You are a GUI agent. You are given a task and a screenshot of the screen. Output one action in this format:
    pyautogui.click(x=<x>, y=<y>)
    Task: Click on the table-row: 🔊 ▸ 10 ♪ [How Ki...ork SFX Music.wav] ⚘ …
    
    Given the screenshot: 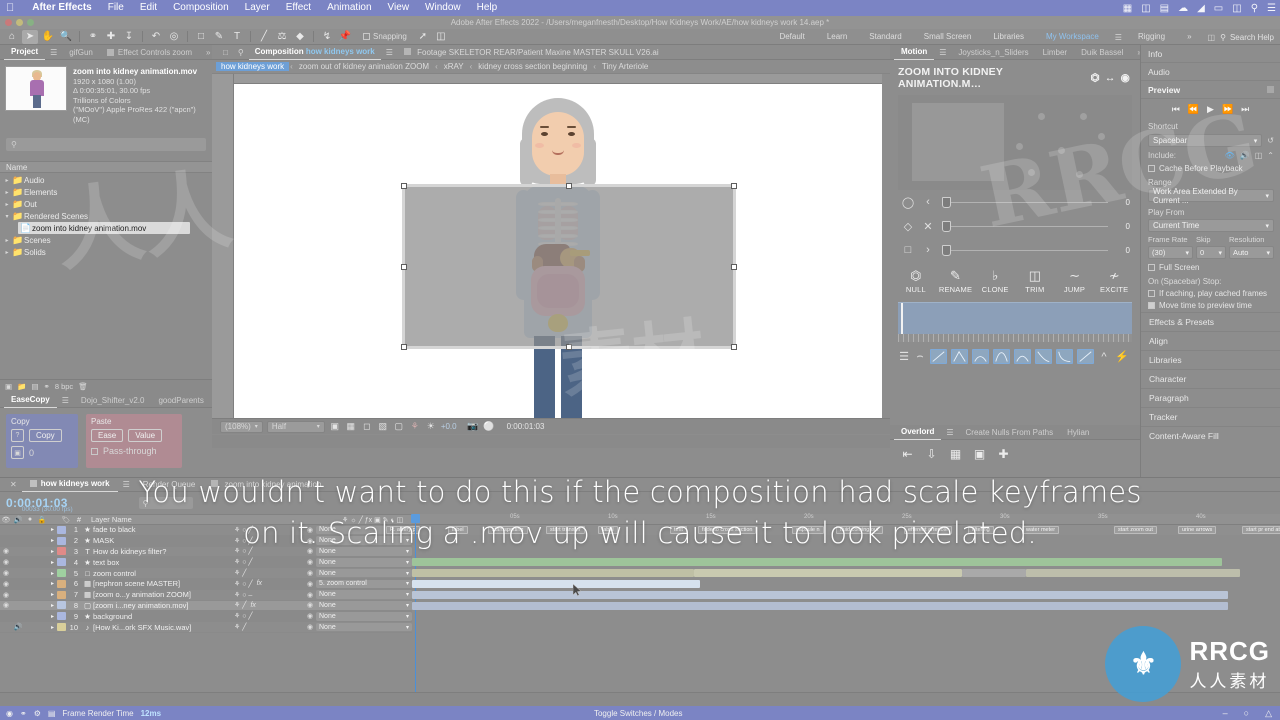 What is the action you would take?
    pyautogui.click(x=206, y=627)
    